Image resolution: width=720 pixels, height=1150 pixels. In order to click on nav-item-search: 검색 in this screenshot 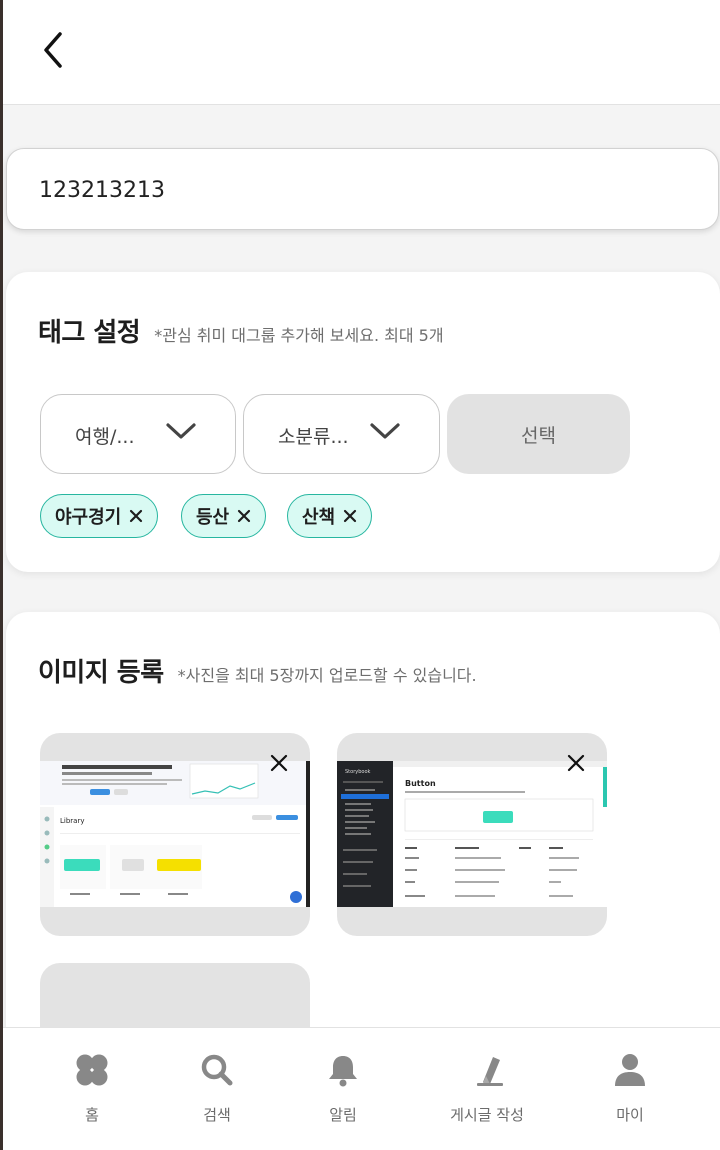, I will do `click(217, 1090)`.